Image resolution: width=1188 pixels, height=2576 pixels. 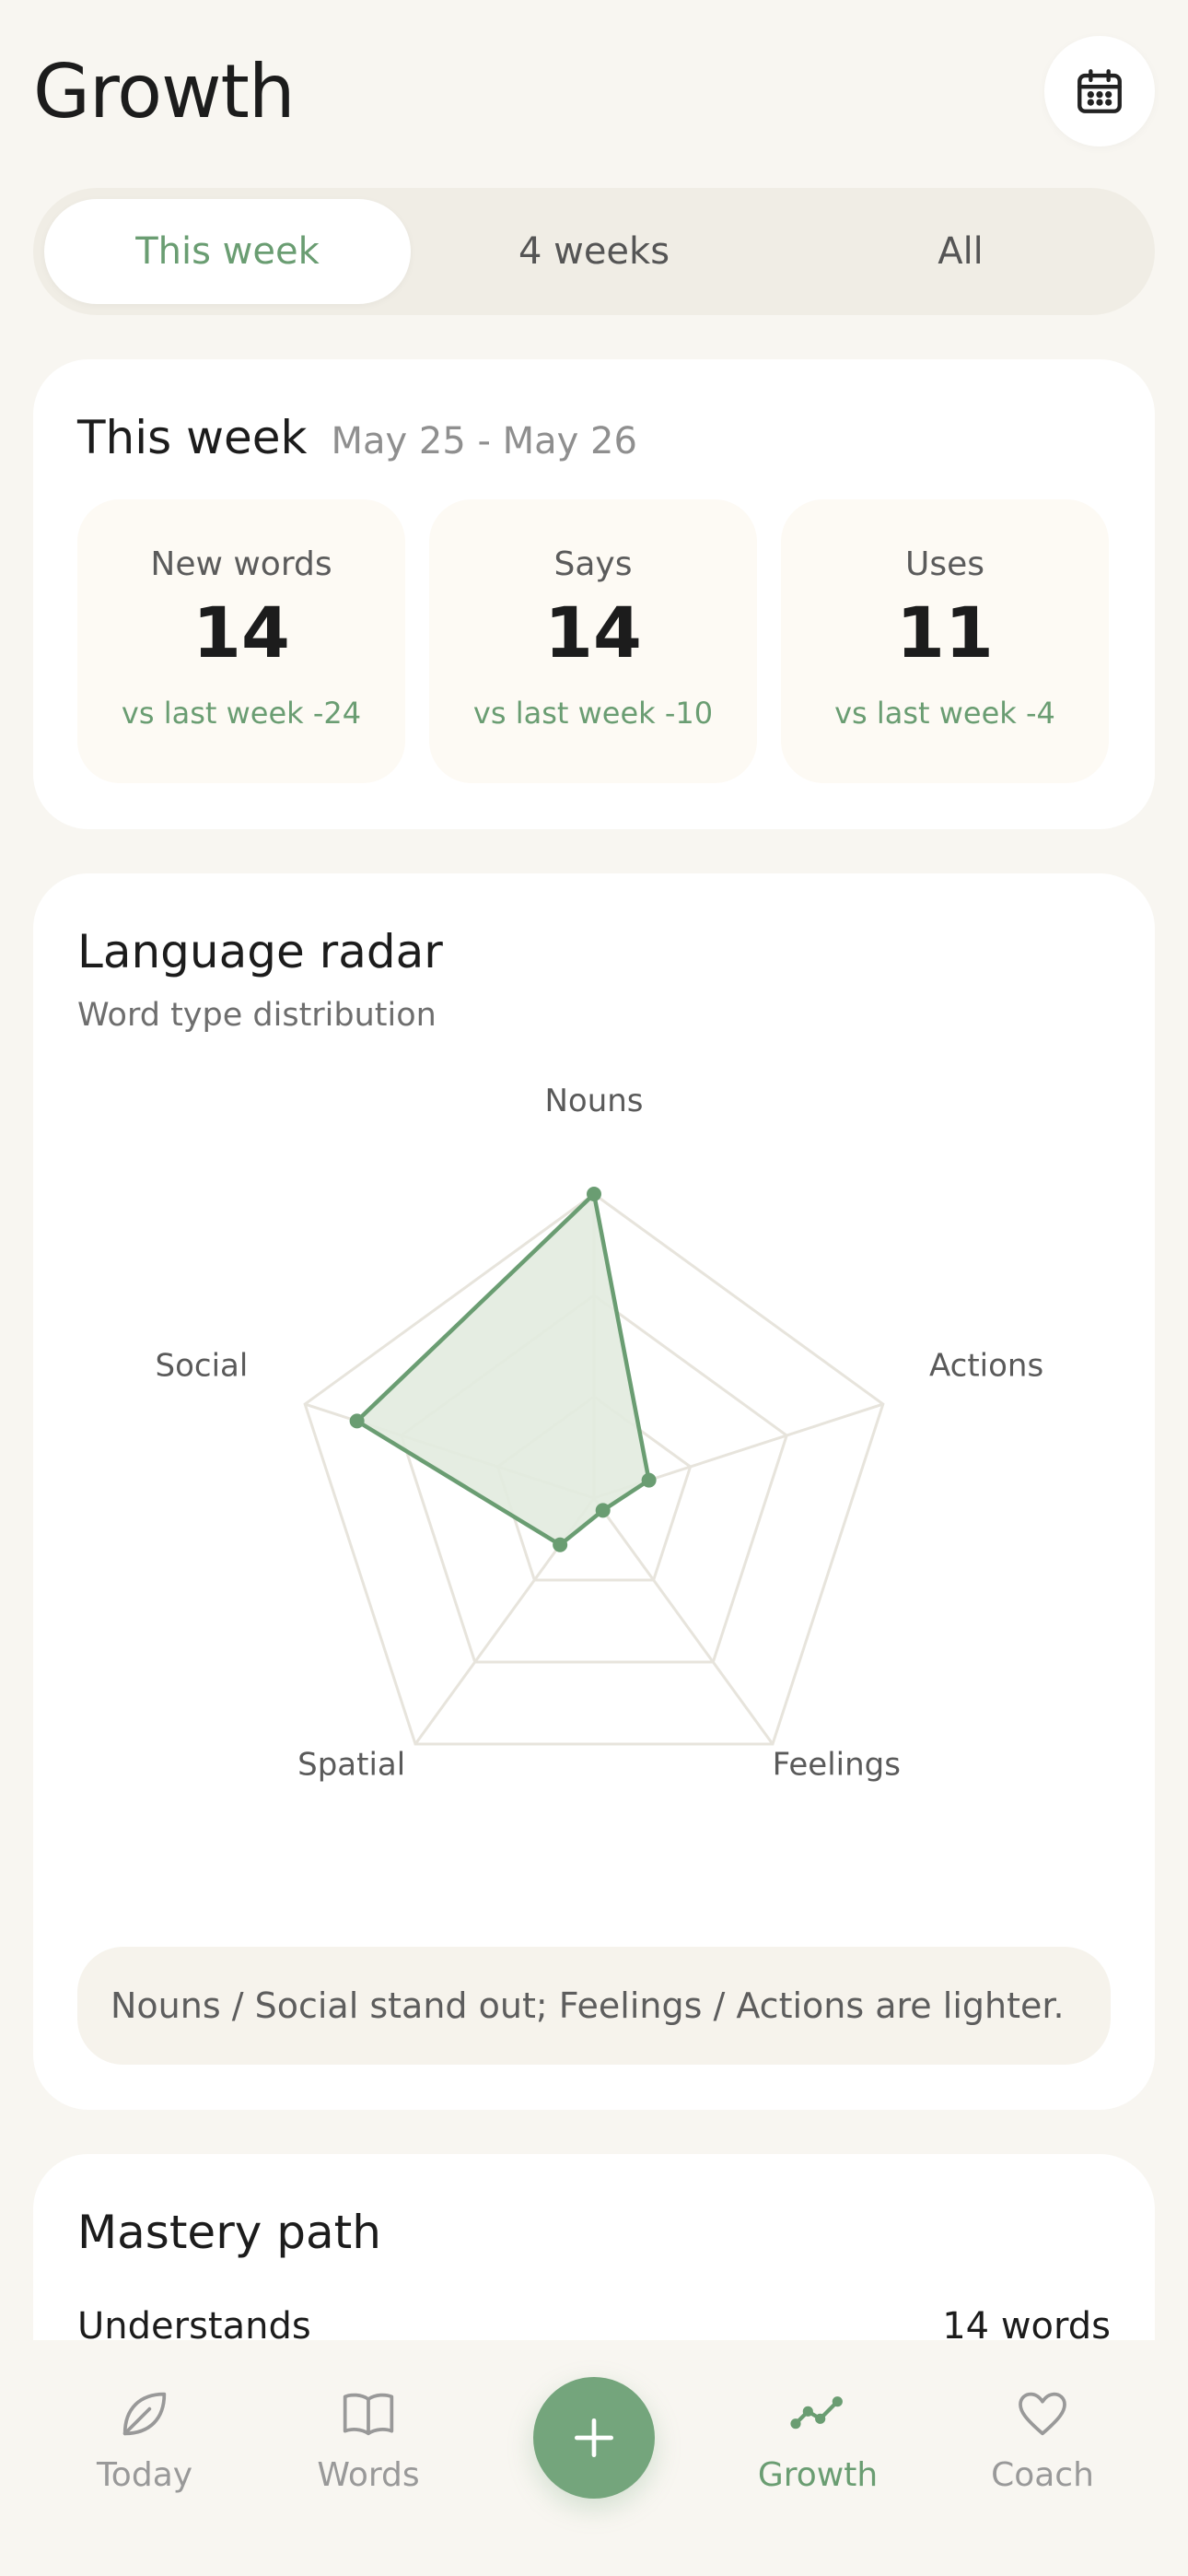 What do you see at coordinates (593, 564) in the screenshot?
I see `stat-label: Says` at bounding box center [593, 564].